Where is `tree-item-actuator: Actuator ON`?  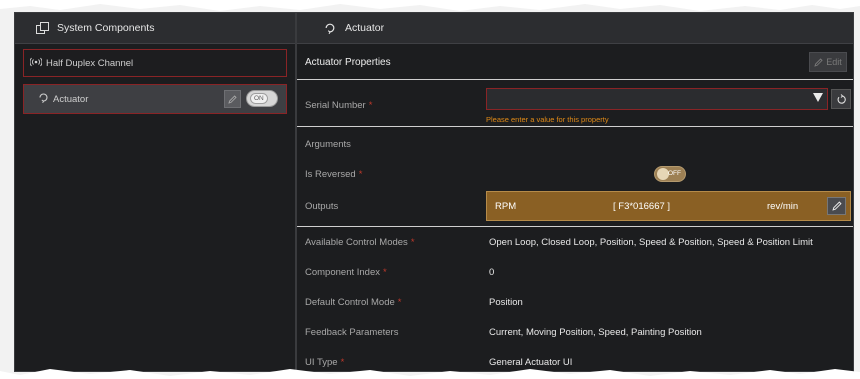 tree-item-actuator: Actuator ON is located at coordinates (155, 99).